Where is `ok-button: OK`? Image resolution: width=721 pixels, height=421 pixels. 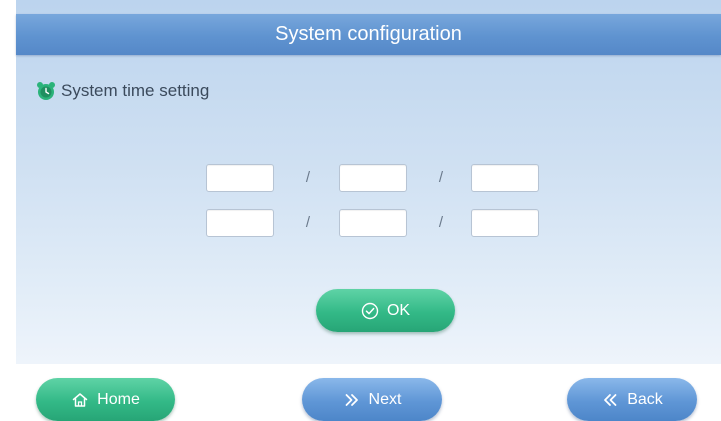
ok-button: OK is located at coordinates (385, 310).